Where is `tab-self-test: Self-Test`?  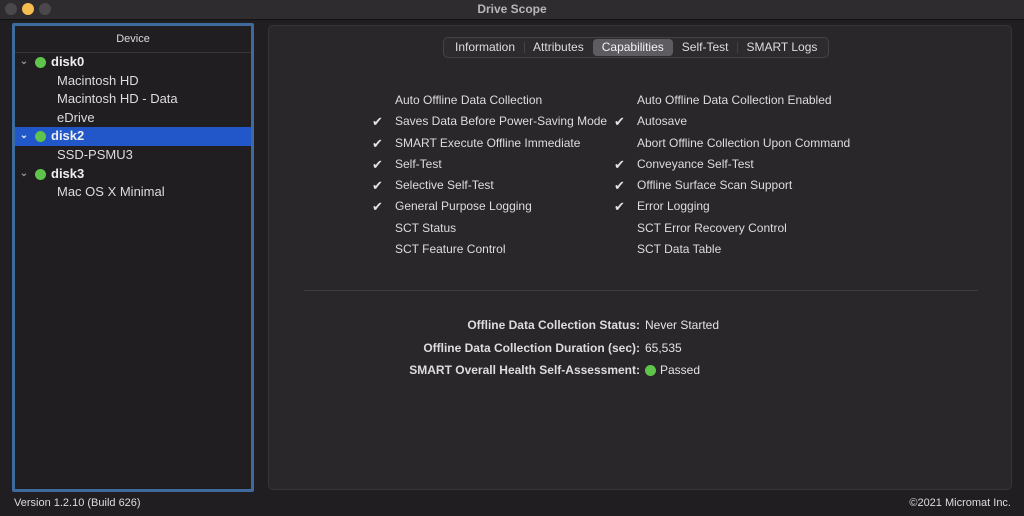 tab-self-test: Self-Test is located at coordinates (705, 47).